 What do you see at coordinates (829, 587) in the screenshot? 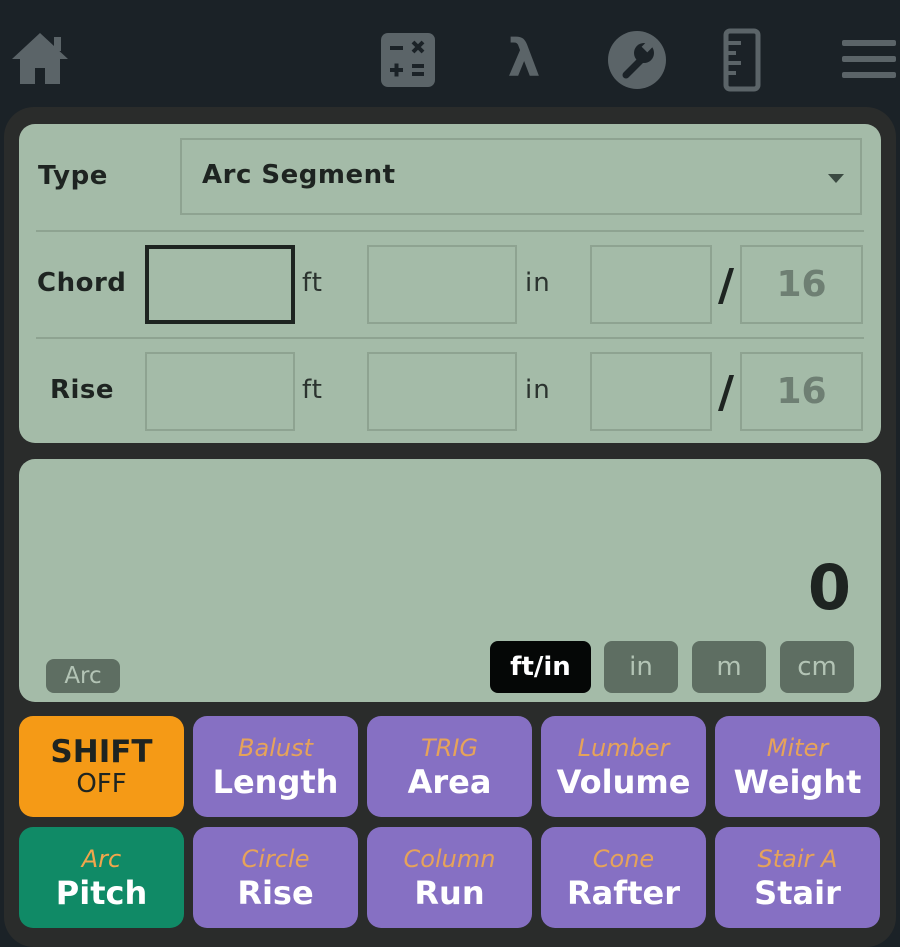
I see `result-value: 0` at bounding box center [829, 587].